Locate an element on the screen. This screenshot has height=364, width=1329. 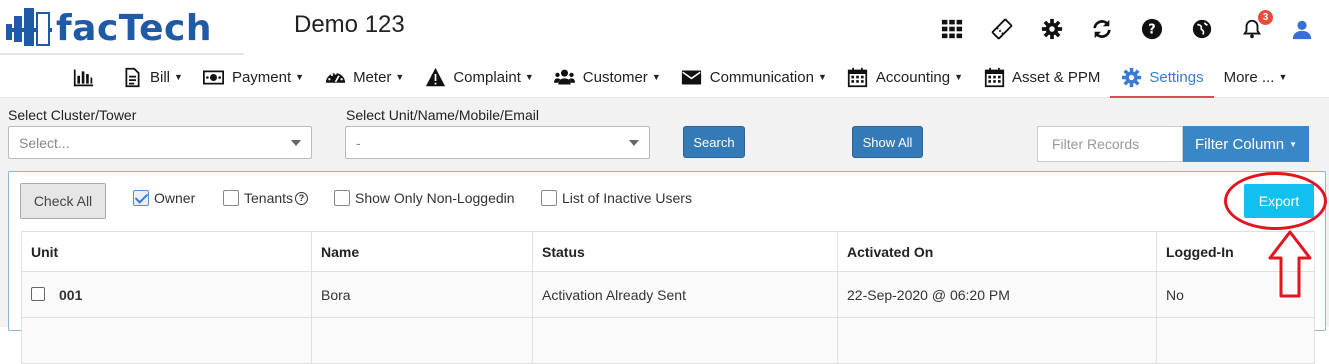
logo-divider is located at coordinates (122, 54).